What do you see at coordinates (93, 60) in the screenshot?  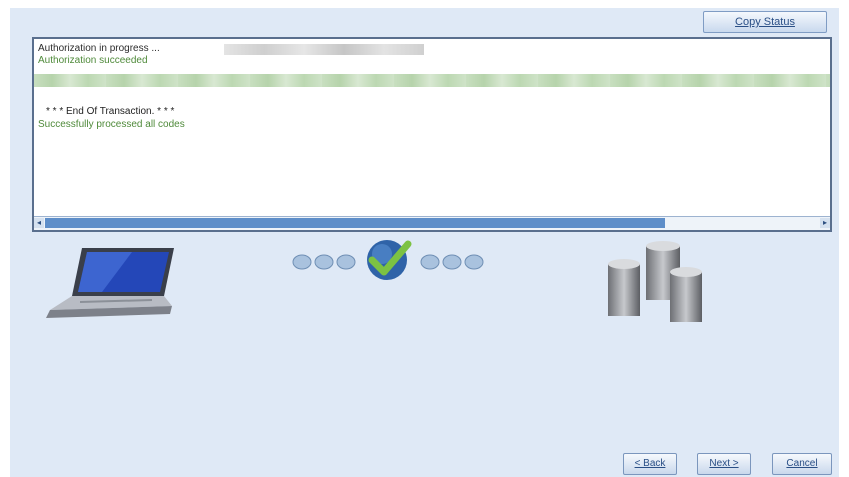 I see `log-line-authorization-succeeded: Authorization succeeded` at bounding box center [93, 60].